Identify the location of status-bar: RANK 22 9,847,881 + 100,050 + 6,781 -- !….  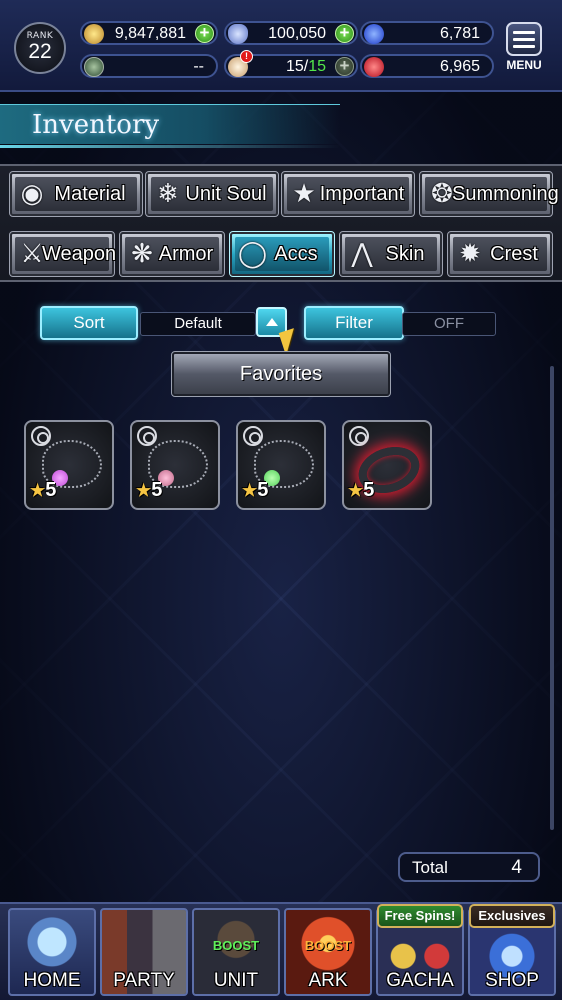
(281, 46).